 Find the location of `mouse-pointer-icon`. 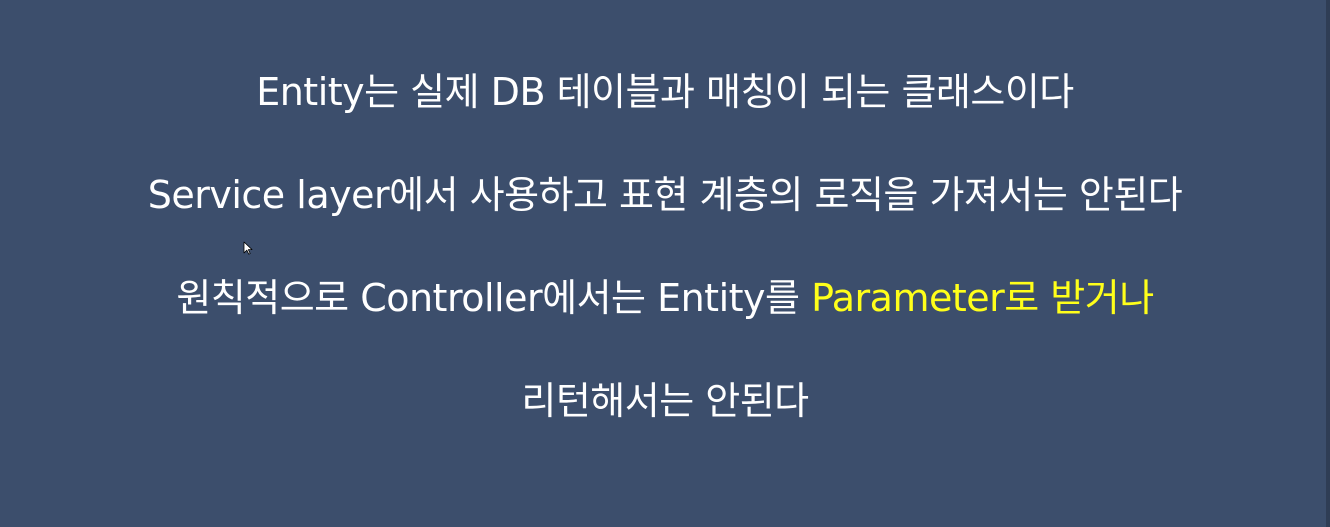

mouse-pointer-icon is located at coordinates (248, 248).